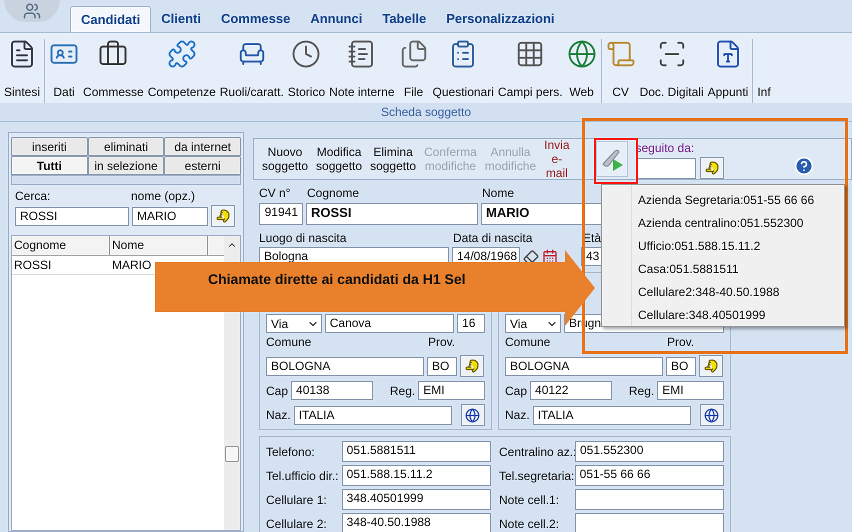 This screenshot has height=532, width=852. Describe the element at coordinates (33, 196) in the screenshot. I see `field-label: Cerca:` at that location.